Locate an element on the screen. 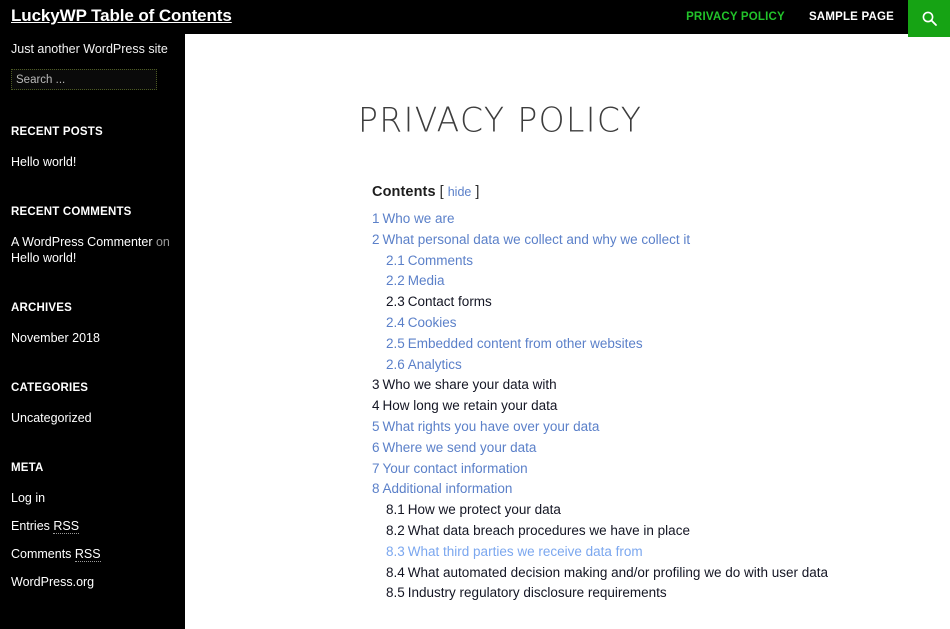 The width and height of the screenshot is (950, 629). toc-label: Contents is located at coordinates (404, 192).